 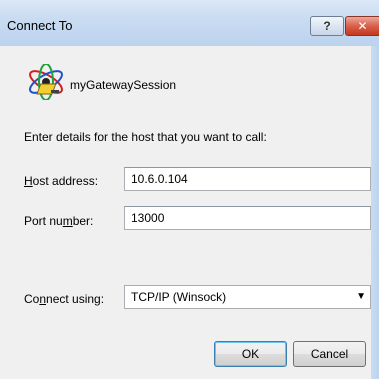 What do you see at coordinates (64, 299) in the screenshot?
I see `connect-using-label: Connect using:` at bounding box center [64, 299].